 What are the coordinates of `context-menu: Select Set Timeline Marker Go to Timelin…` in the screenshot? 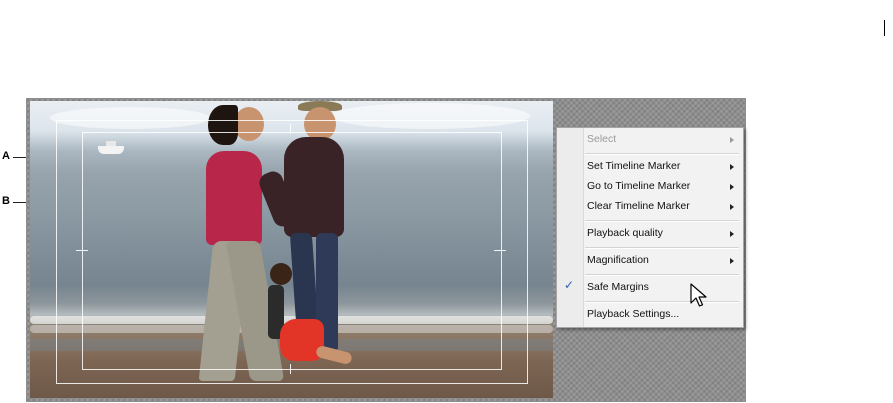 It's located at (650, 227).